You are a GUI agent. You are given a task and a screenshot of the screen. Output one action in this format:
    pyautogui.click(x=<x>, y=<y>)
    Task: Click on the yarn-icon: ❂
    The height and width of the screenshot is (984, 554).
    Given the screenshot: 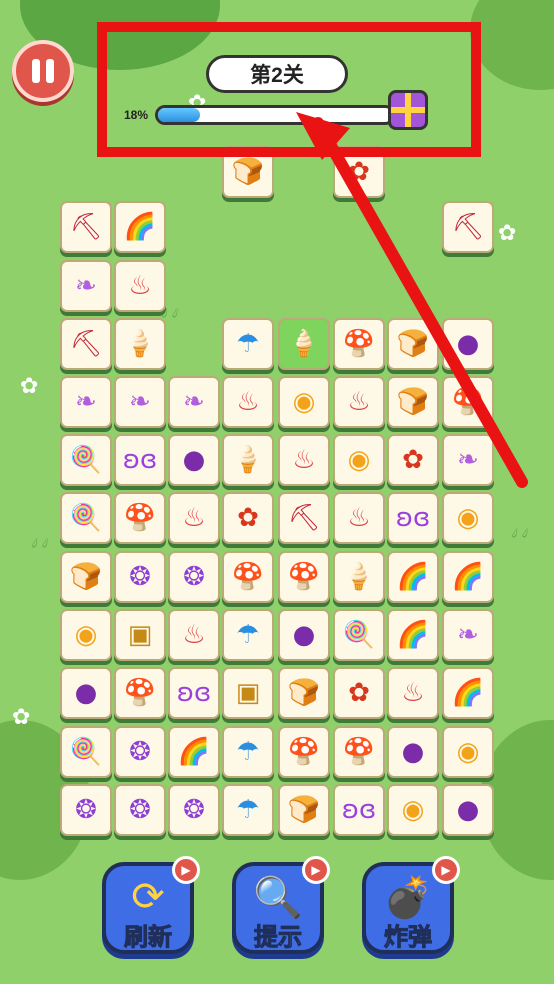 What is the action you would take?
    pyautogui.click(x=140, y=752)
    